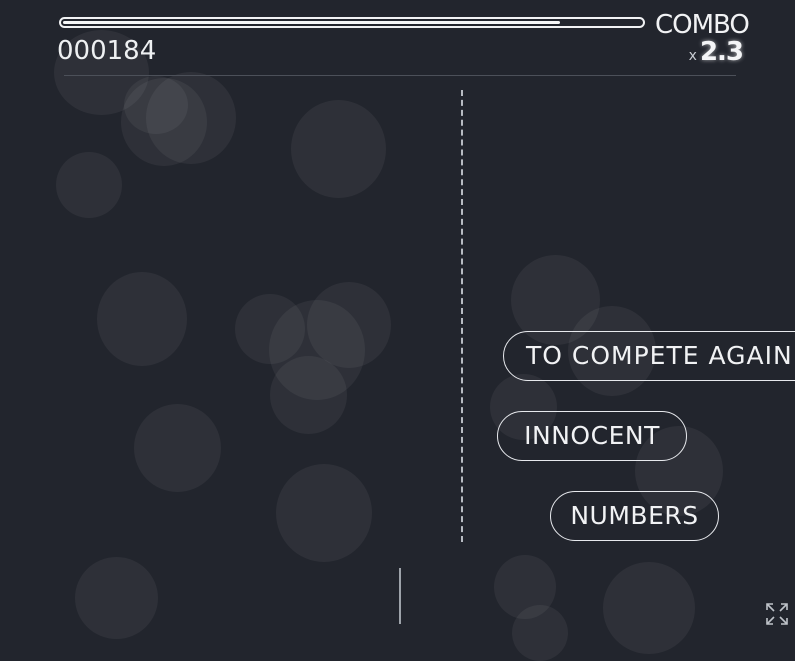 The image size is (795, 661). Describe the element at coordinates (400, 75) in the screenshot. I see `hud-divider` at that location.